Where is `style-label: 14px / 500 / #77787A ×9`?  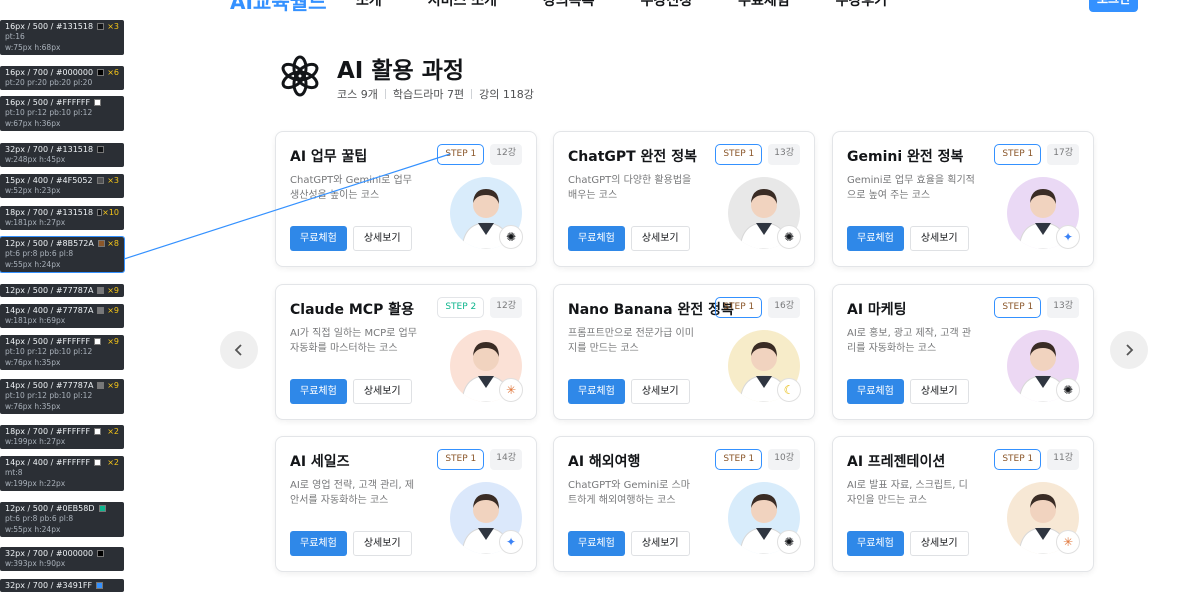
style-label: 14px / 500 / #77787A ×9 is located at coordinates (62, 385).